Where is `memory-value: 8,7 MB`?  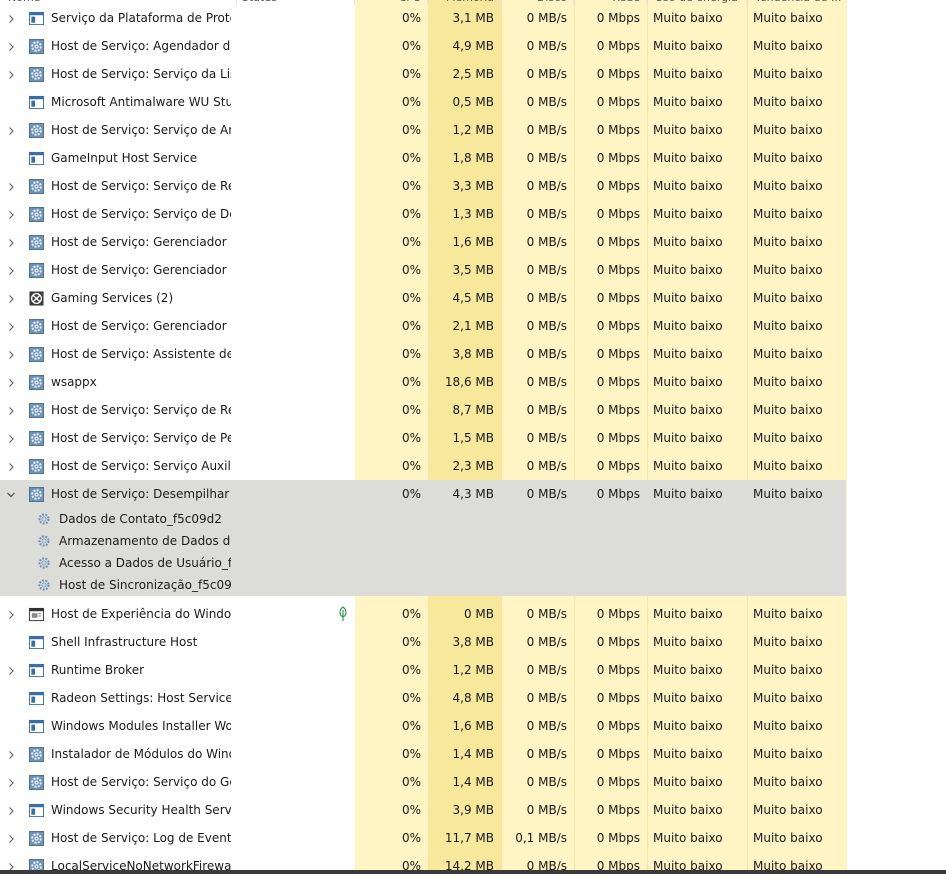
memory-value: 8,7 MB is located at coordinates (473, 410).